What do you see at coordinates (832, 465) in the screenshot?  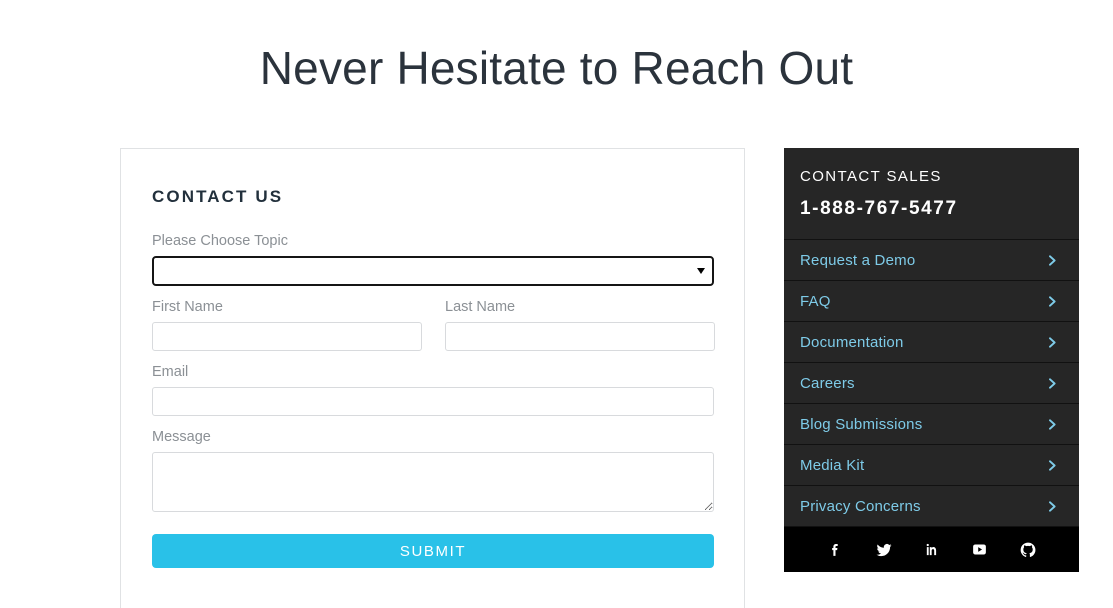 I see `sidebar-item-label: Media Kit` at bounding box center [832, 465].